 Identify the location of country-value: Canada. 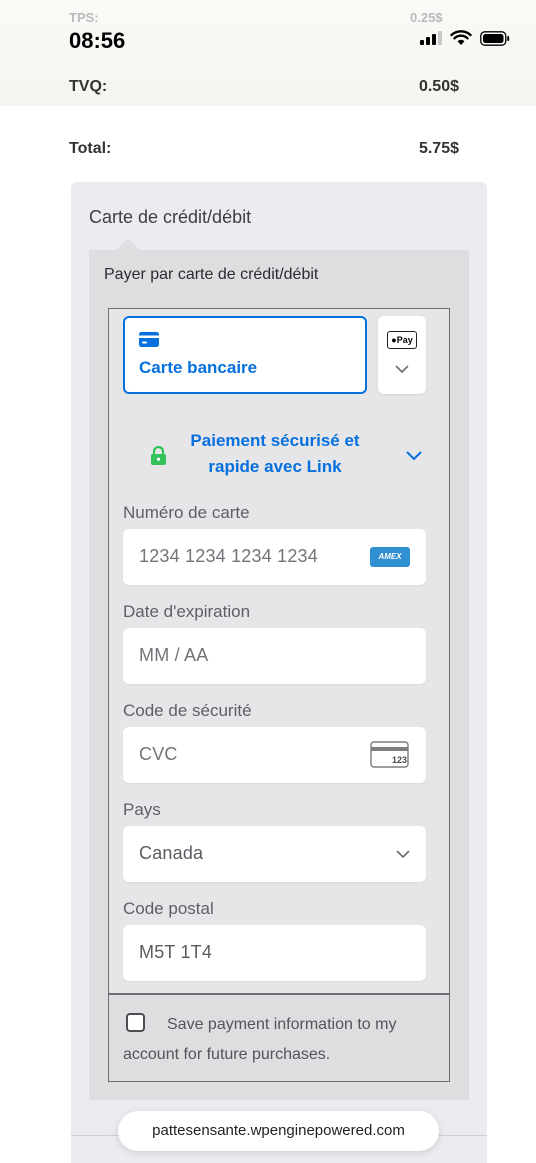
(171, 853).